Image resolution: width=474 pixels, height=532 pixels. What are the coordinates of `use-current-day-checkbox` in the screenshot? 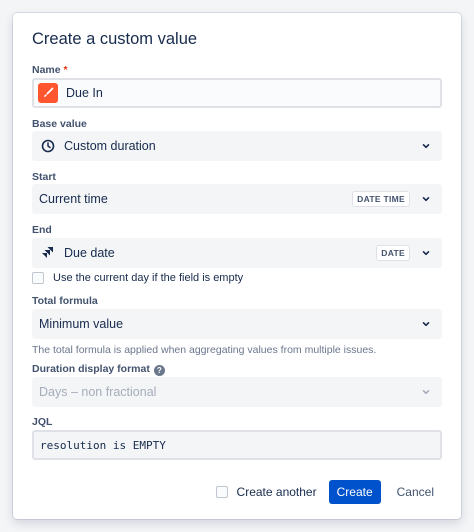 It's located at (38, 278).